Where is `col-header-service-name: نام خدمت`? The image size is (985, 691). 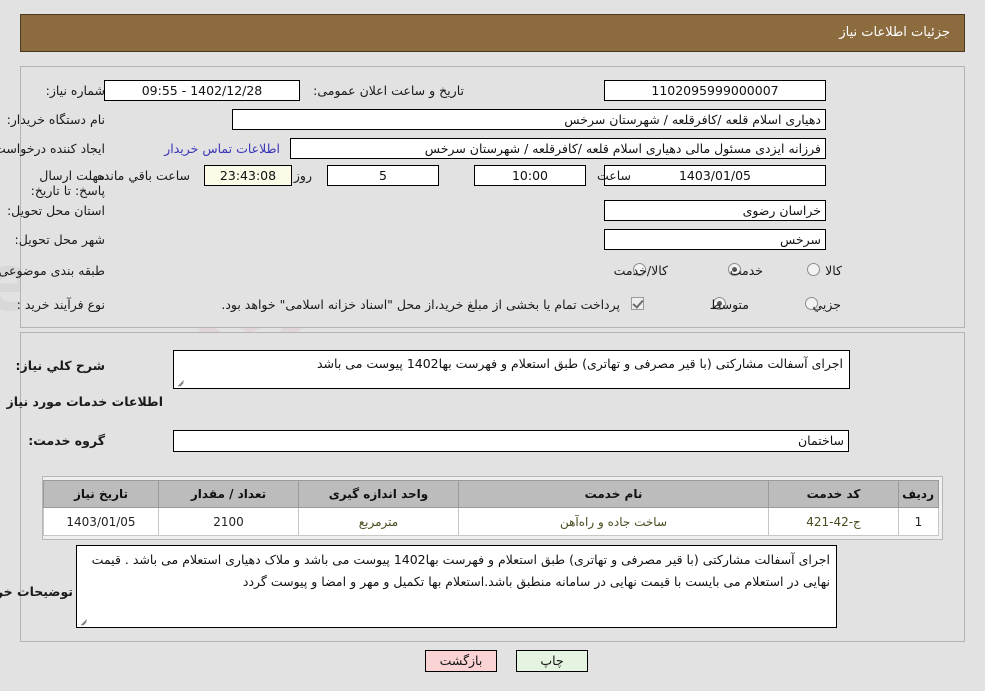
col-header-service-name: نام خدمت is located at coordinates (613, 494).